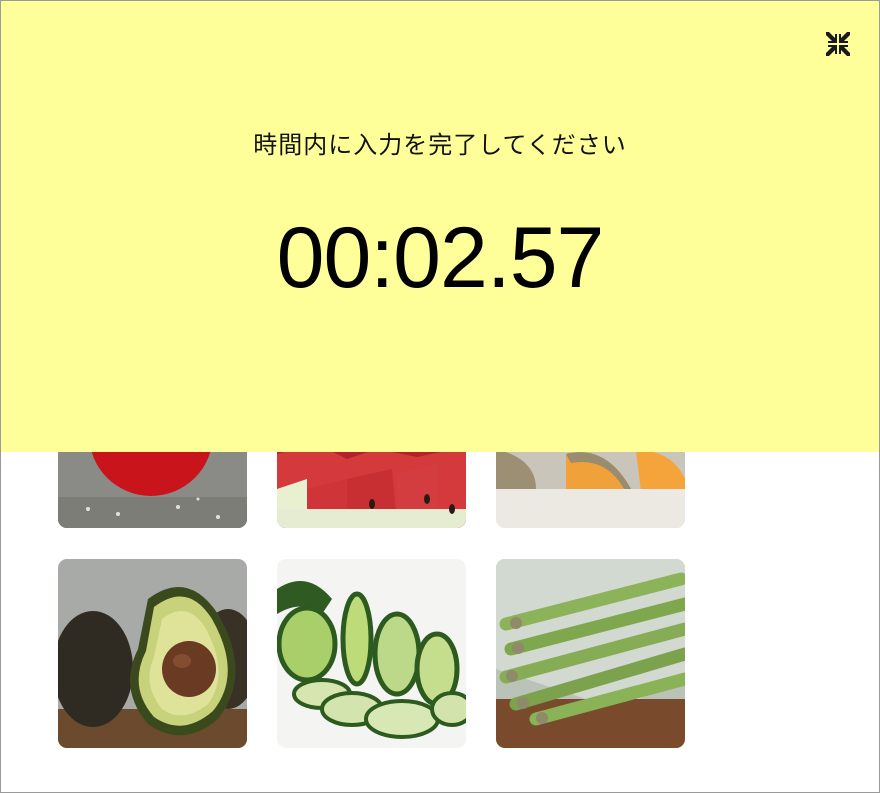  I want to click on fullscreen-exit-icon, so click(838, 44).